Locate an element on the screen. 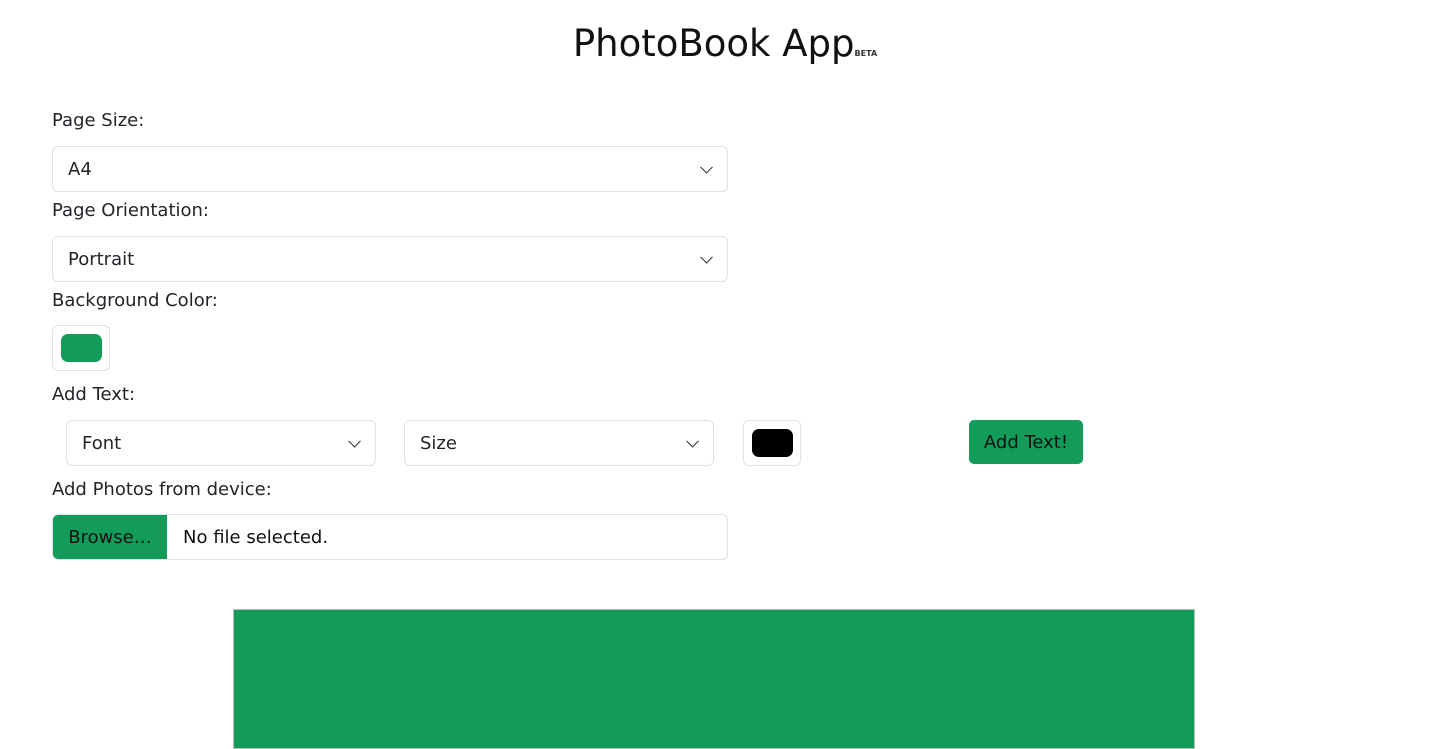 The image size is (1450, 749). size-select: Size is located at coordinates (559, 443).